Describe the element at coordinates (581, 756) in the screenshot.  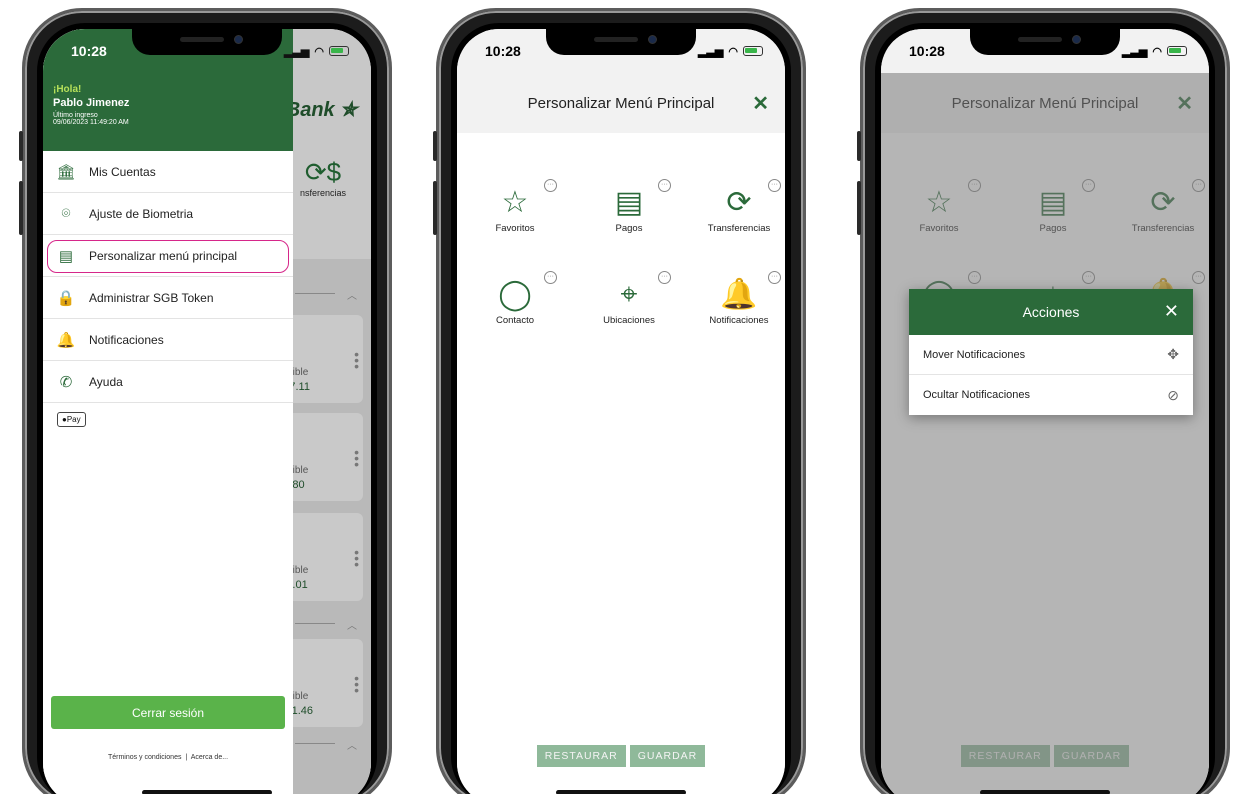
I see `restore-button: RESTAURAR` at that location.